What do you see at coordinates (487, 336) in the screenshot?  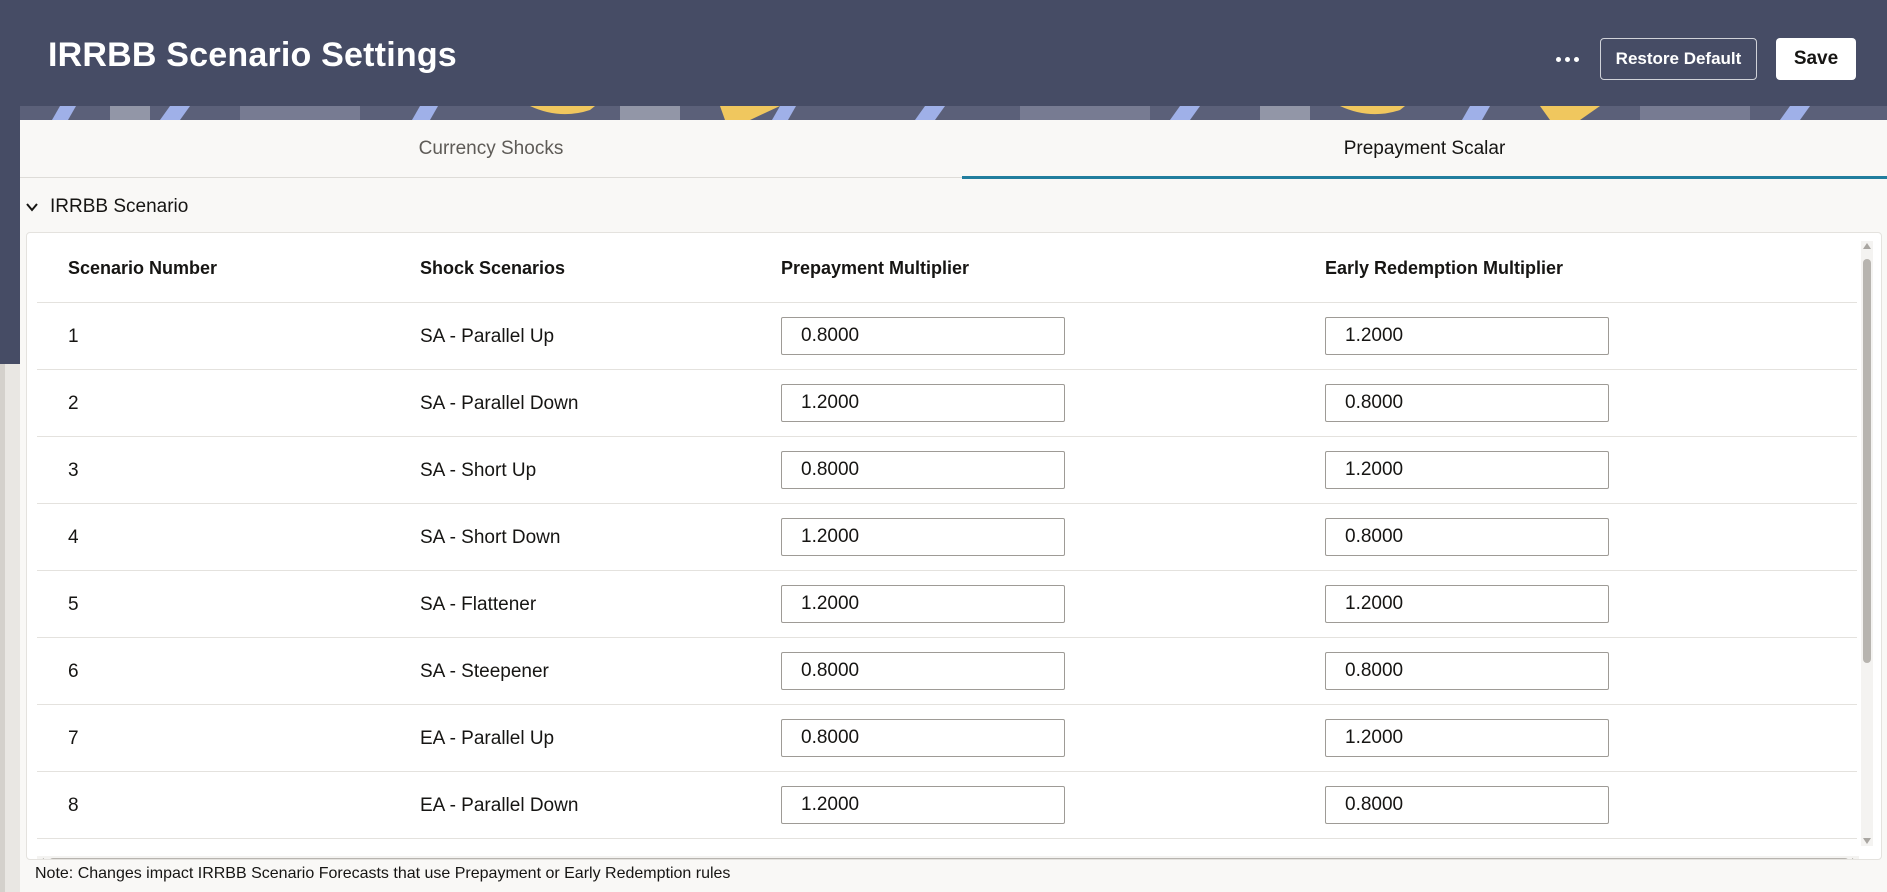 I see `shock-scenario: SA - Parallel Up` at bounding box center [487, 336].